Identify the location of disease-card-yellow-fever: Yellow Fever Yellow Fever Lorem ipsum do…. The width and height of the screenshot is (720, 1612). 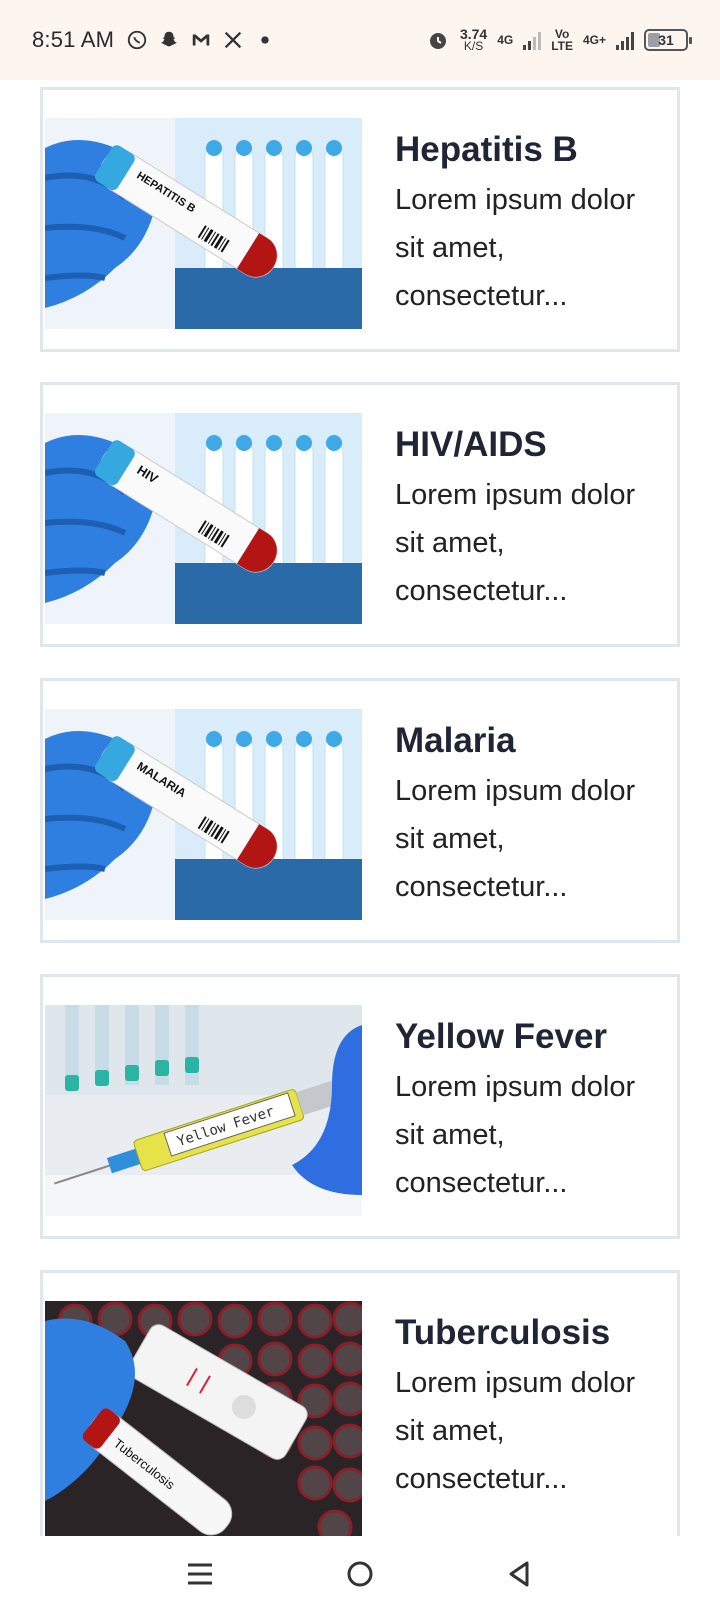
(360, 1106).